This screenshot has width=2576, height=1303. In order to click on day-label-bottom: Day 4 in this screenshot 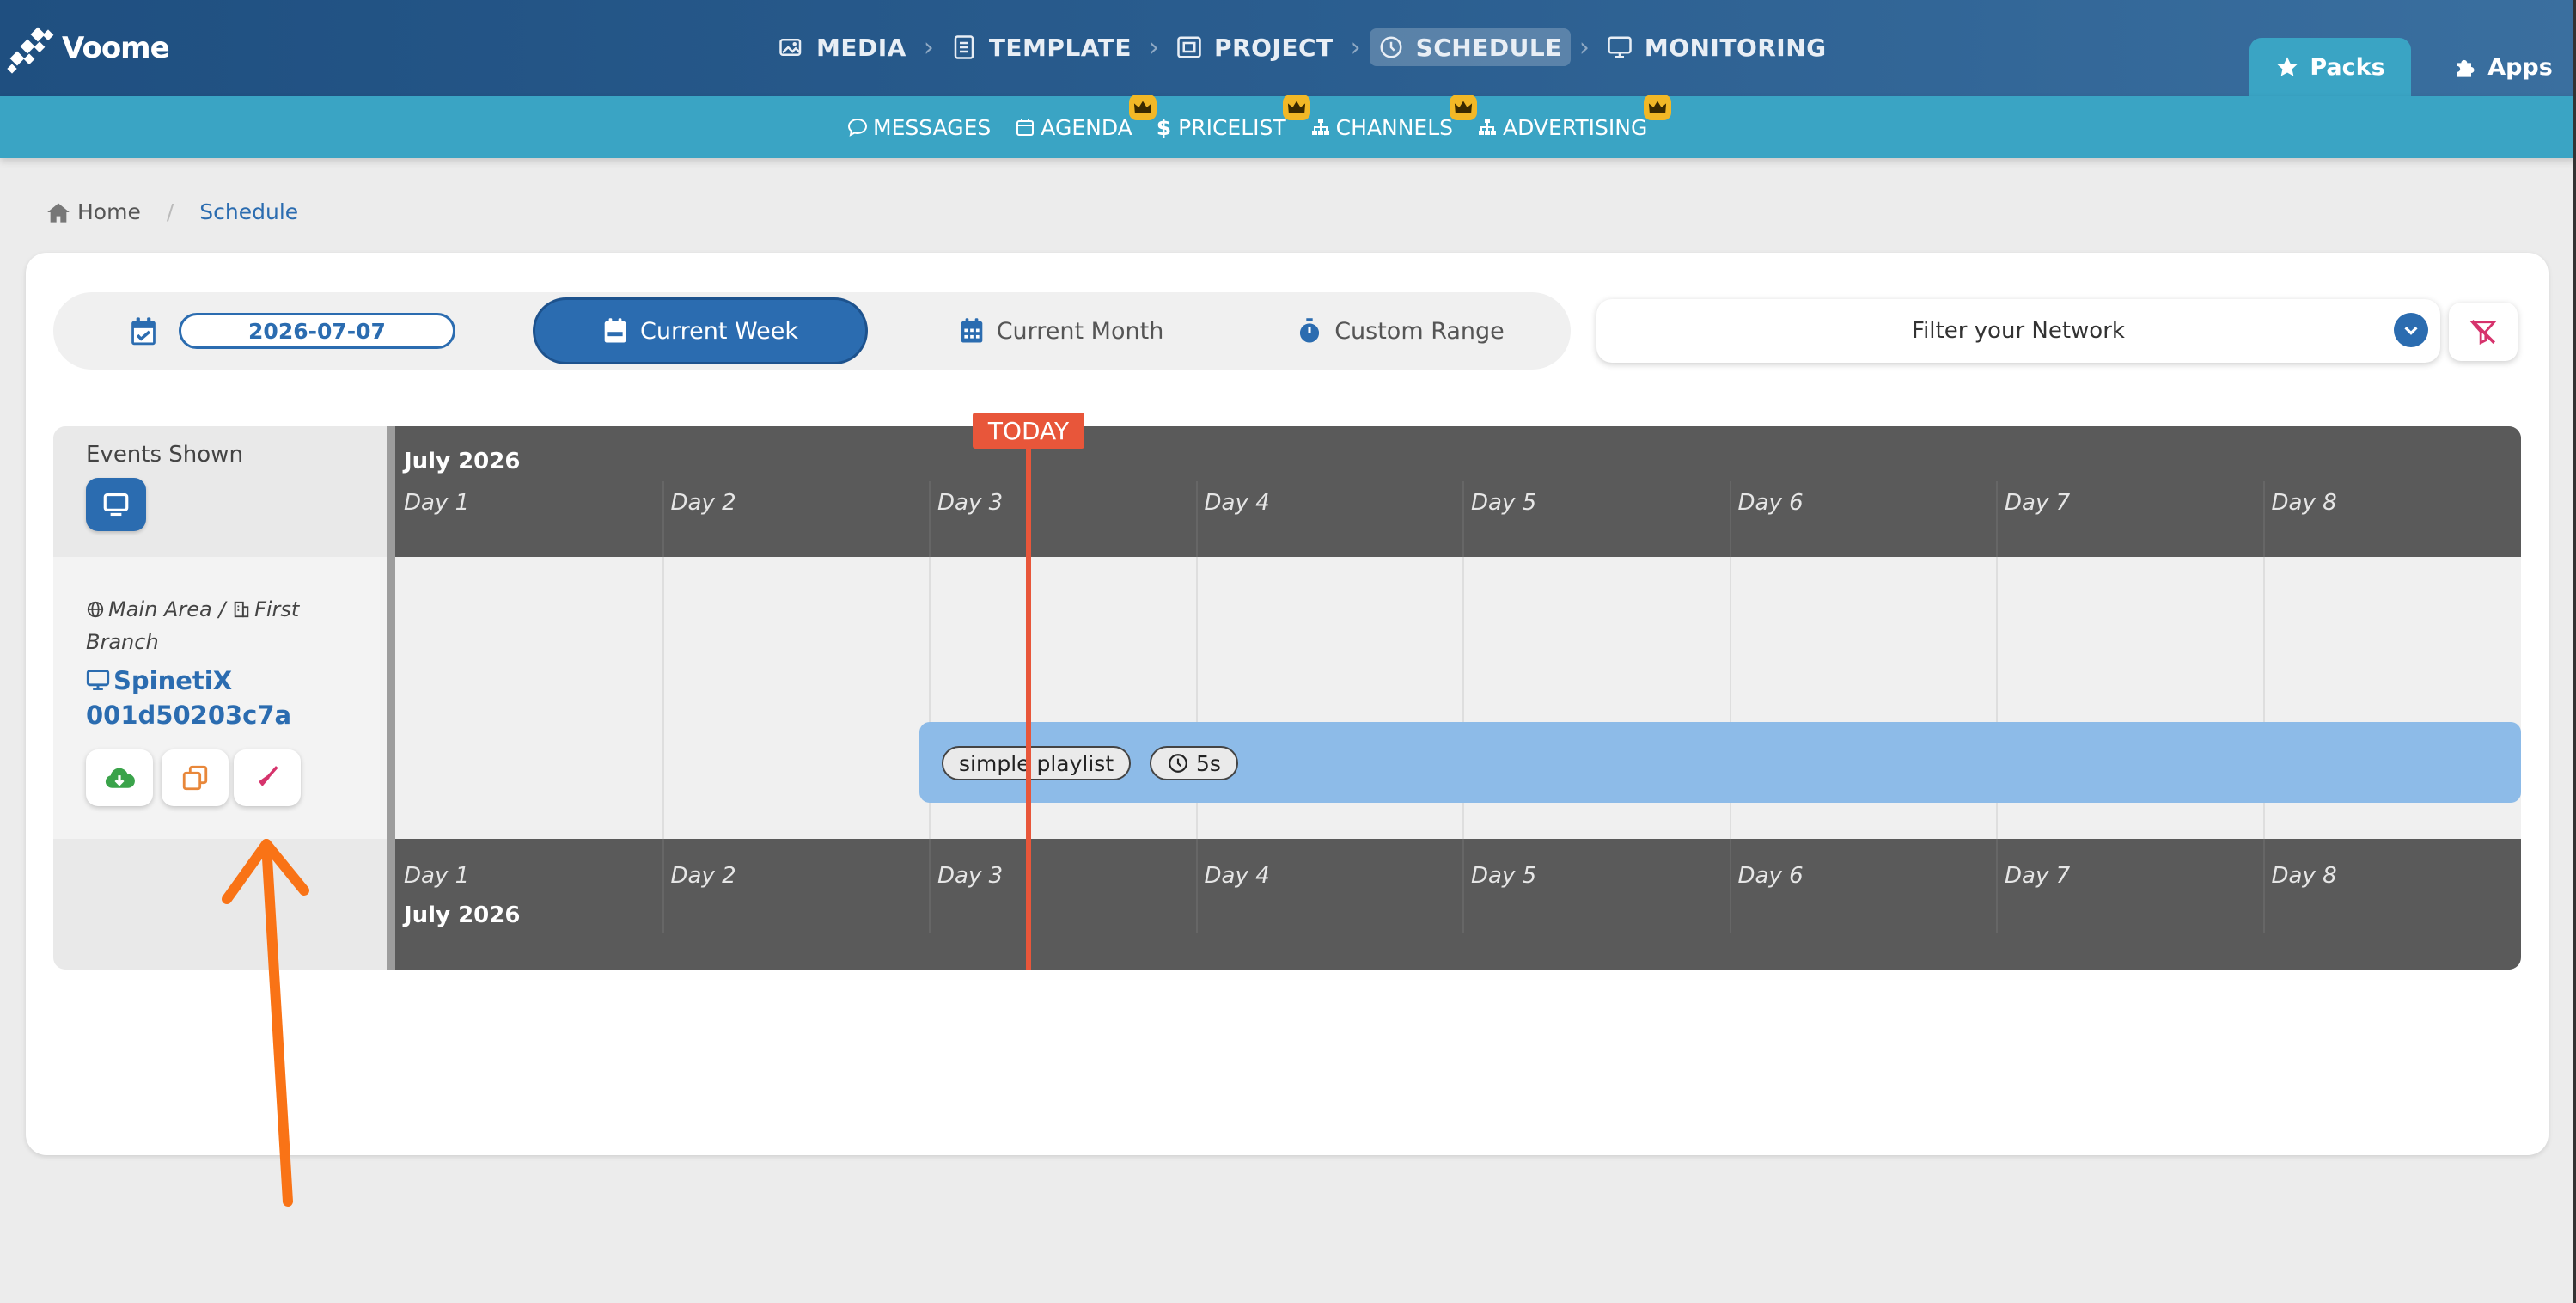, I will do `click(1237, 876)`.